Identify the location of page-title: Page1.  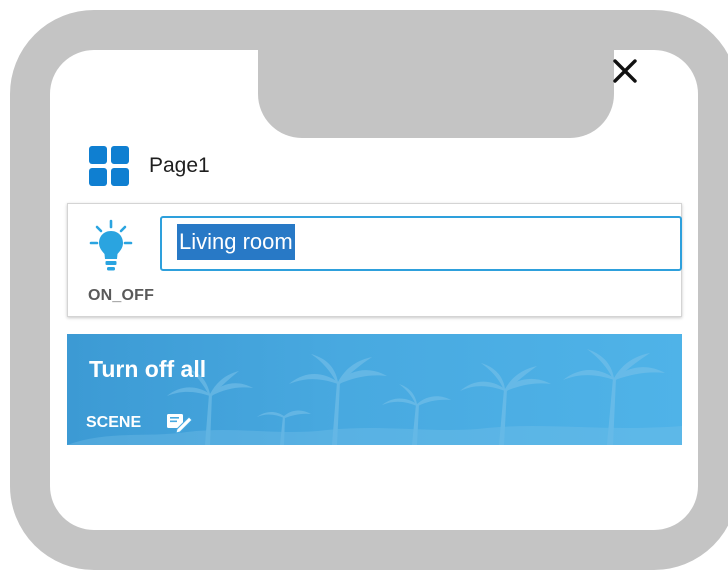
(179, 165).